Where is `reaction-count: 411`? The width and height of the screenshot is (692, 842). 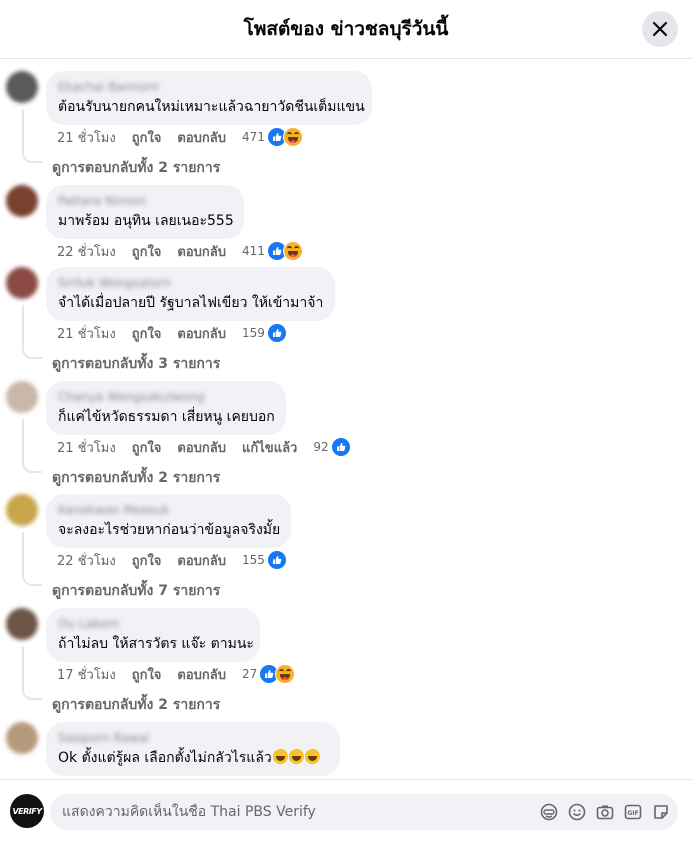 reaction-count: 411 is located at coordinates (253, 251).